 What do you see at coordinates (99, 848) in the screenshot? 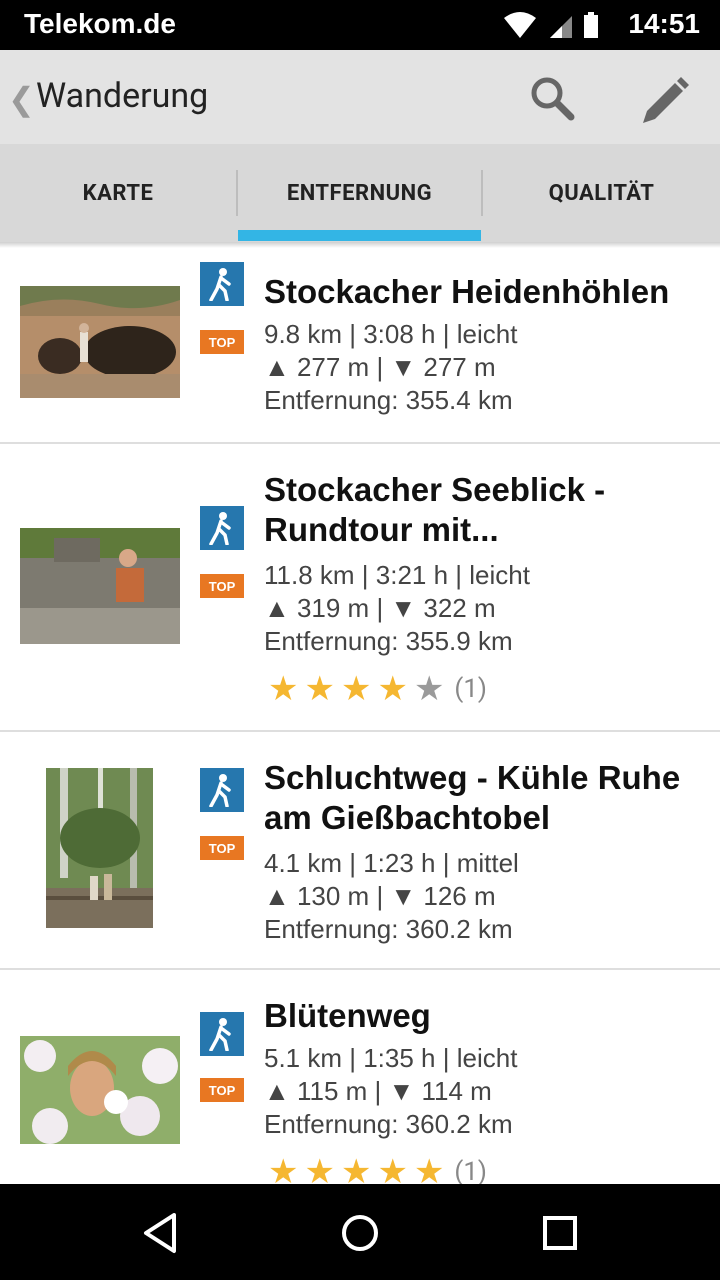
I see `route-thumbnail-gorge` at bounding box center [99, 848].